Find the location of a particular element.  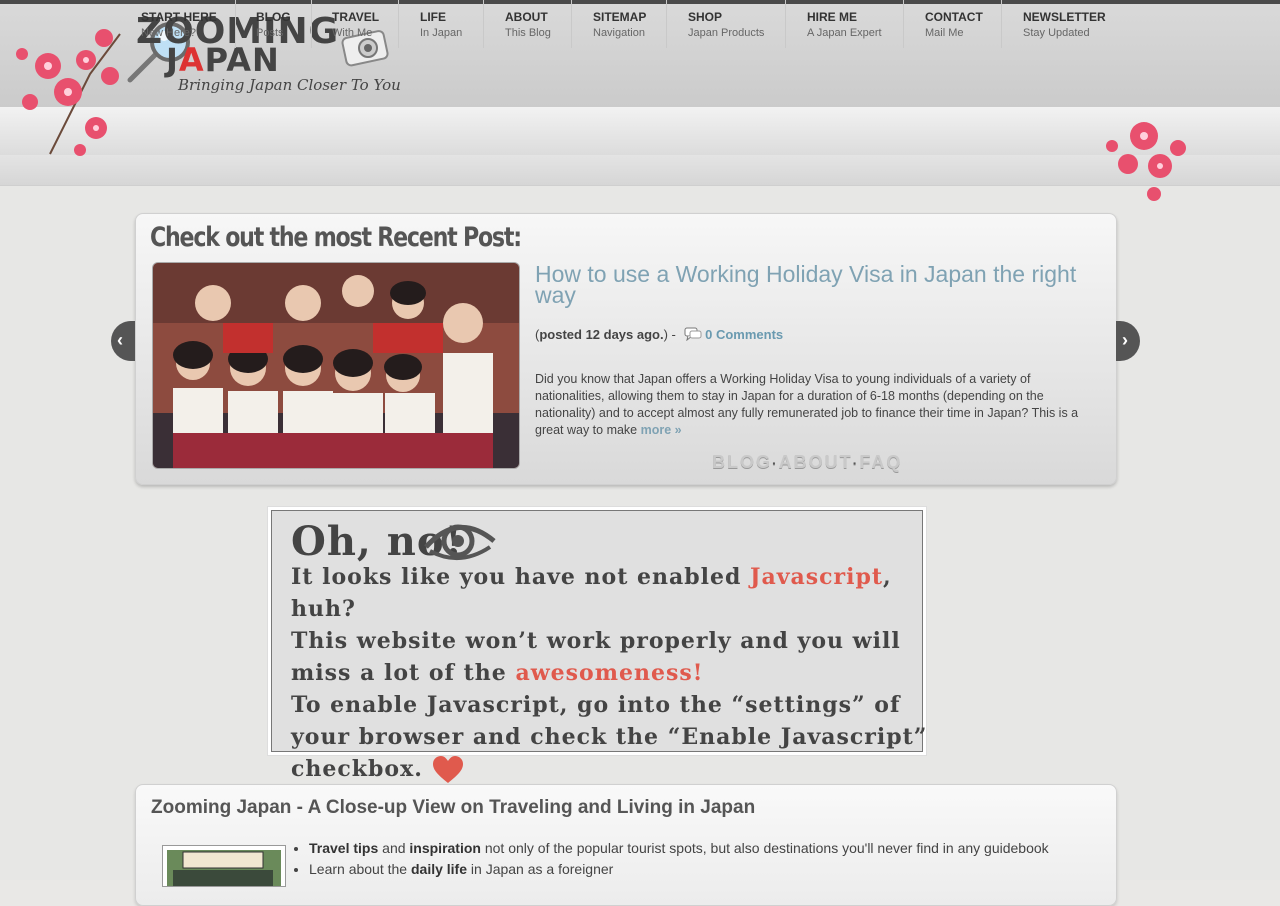

nav-item-about: ABOUT This Blog is located at coordinates (528, 24).